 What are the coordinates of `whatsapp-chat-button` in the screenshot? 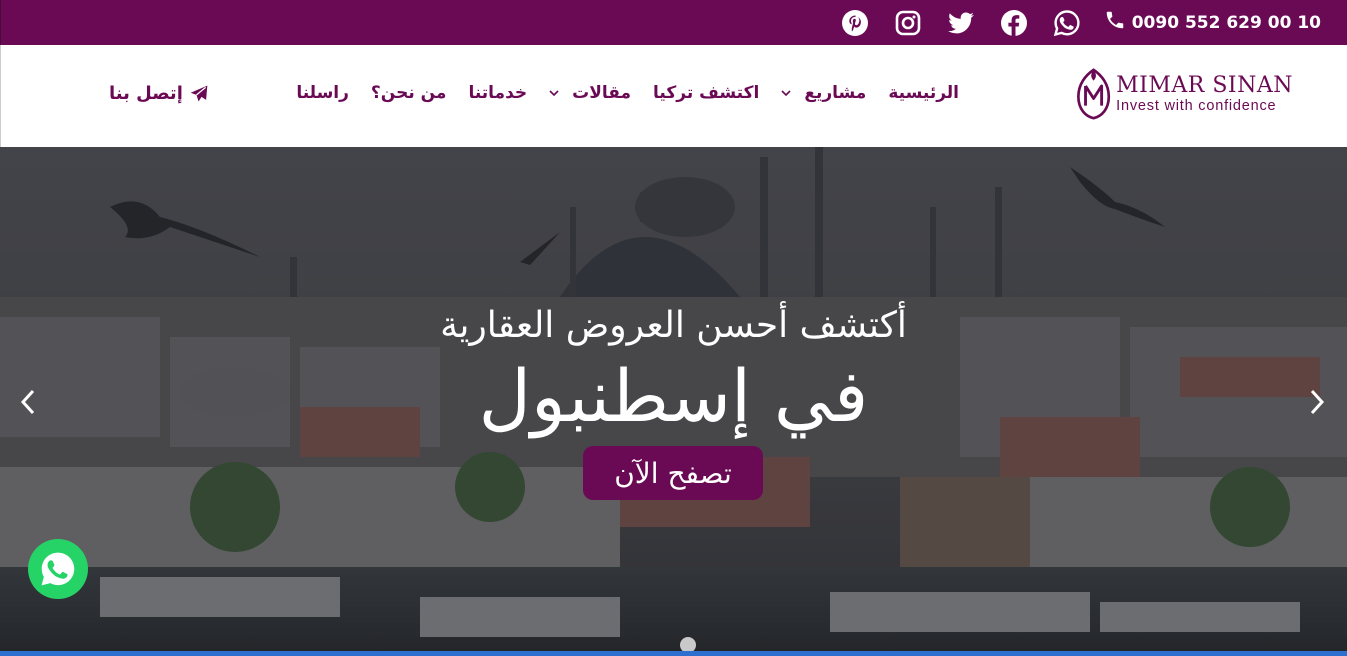 It's located at (58, 569).